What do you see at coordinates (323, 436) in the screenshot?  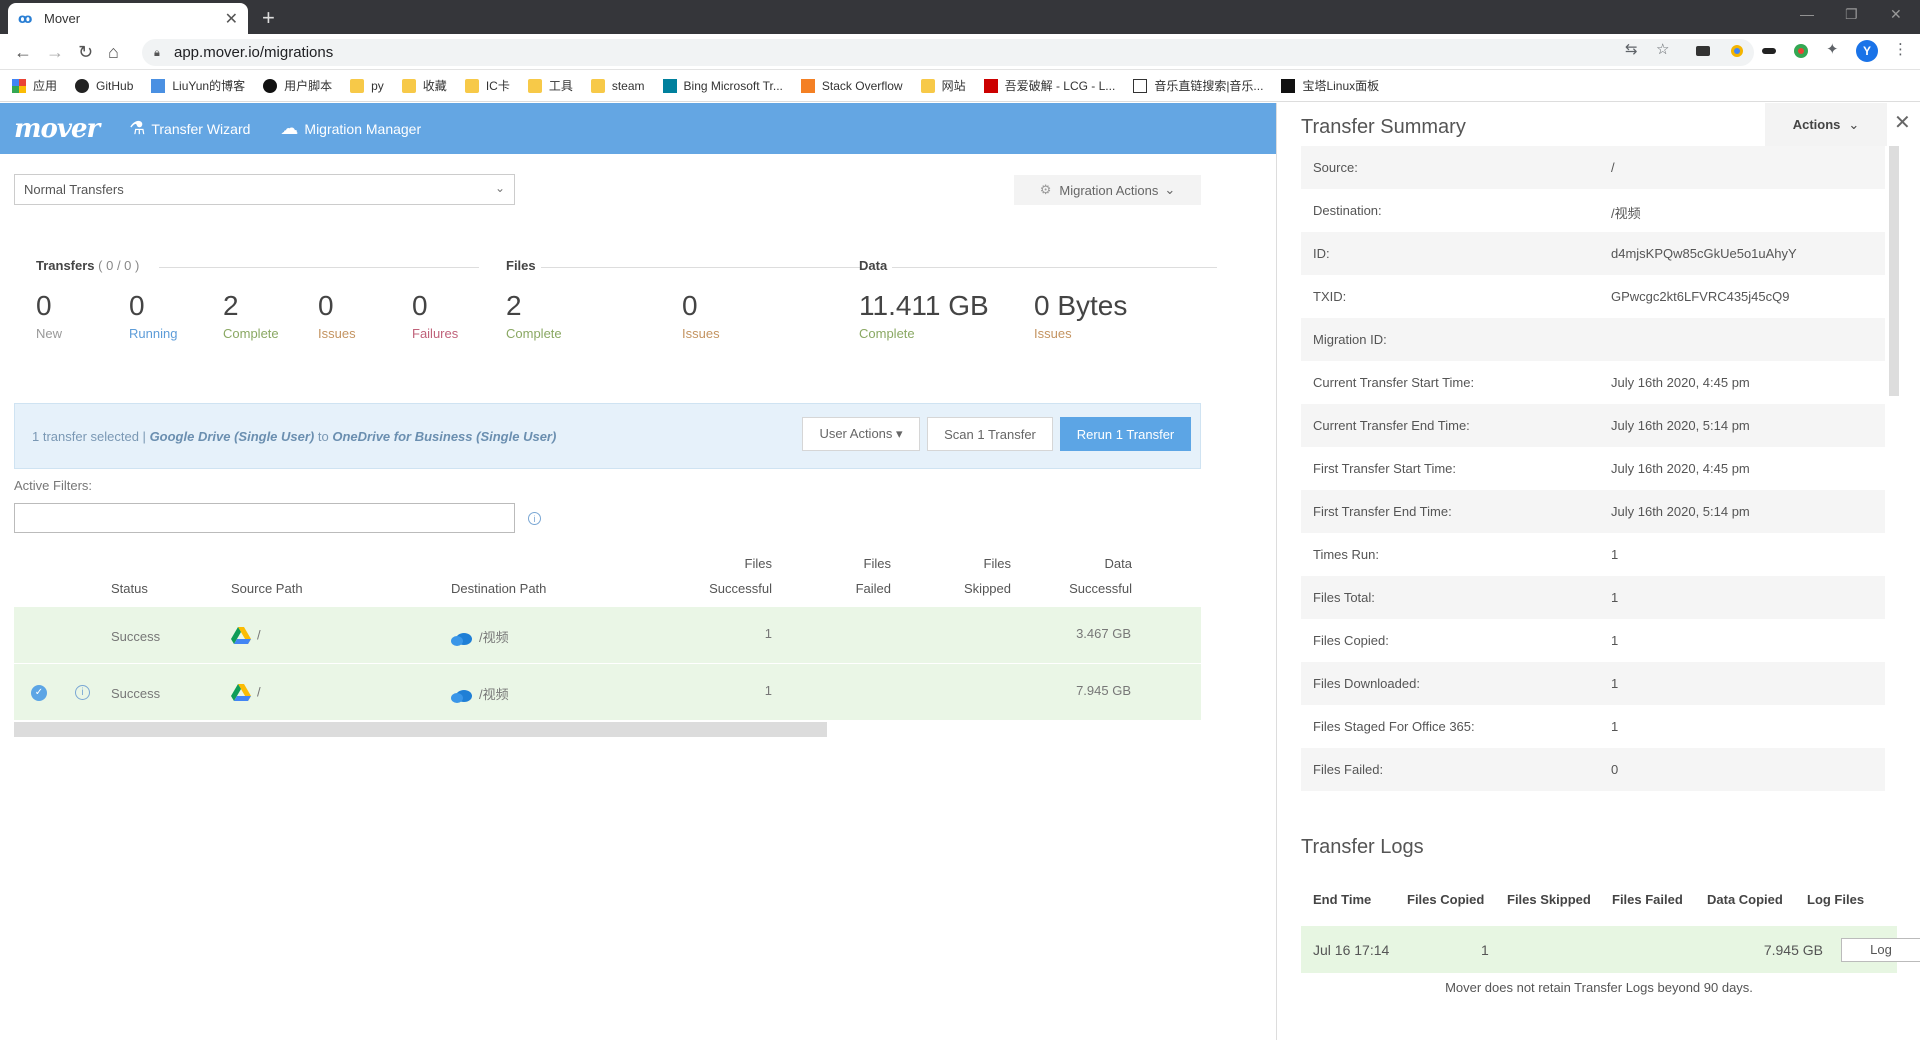 I see `selection-to: to` at bounding box center [323, 436].